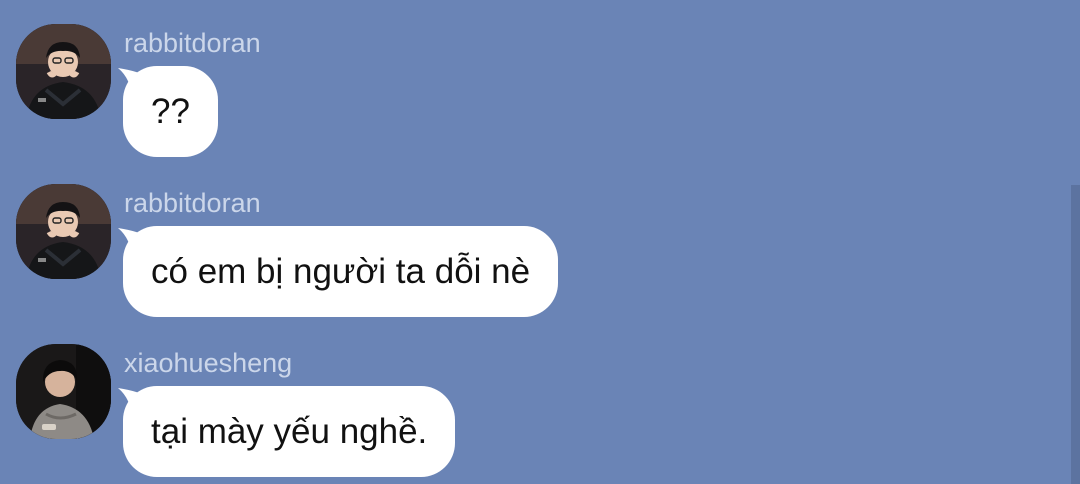 The image size is (1080, 484). Describe the element at coordinates (208, 363) in the screenshot. I see `message-username: xiaohuesheng` at that location.